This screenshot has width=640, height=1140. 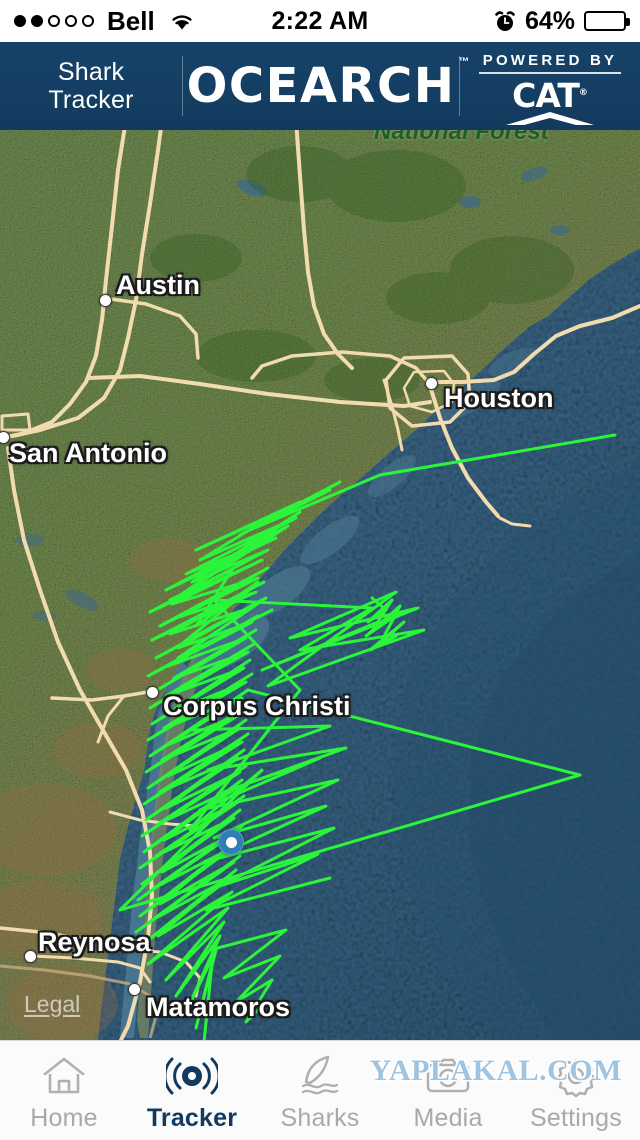 What do you see at coordinates (546, 95) in the screenshot?
I see `cat-wordmark: CAT` at bounding box center [546, 95].